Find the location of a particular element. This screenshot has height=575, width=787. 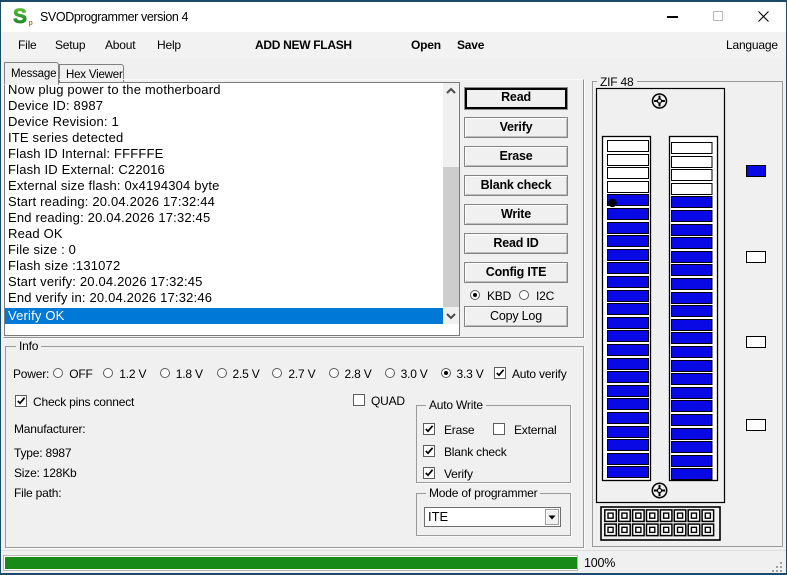

svg-text: ZIF 48 is located at coordinates (617, 82).